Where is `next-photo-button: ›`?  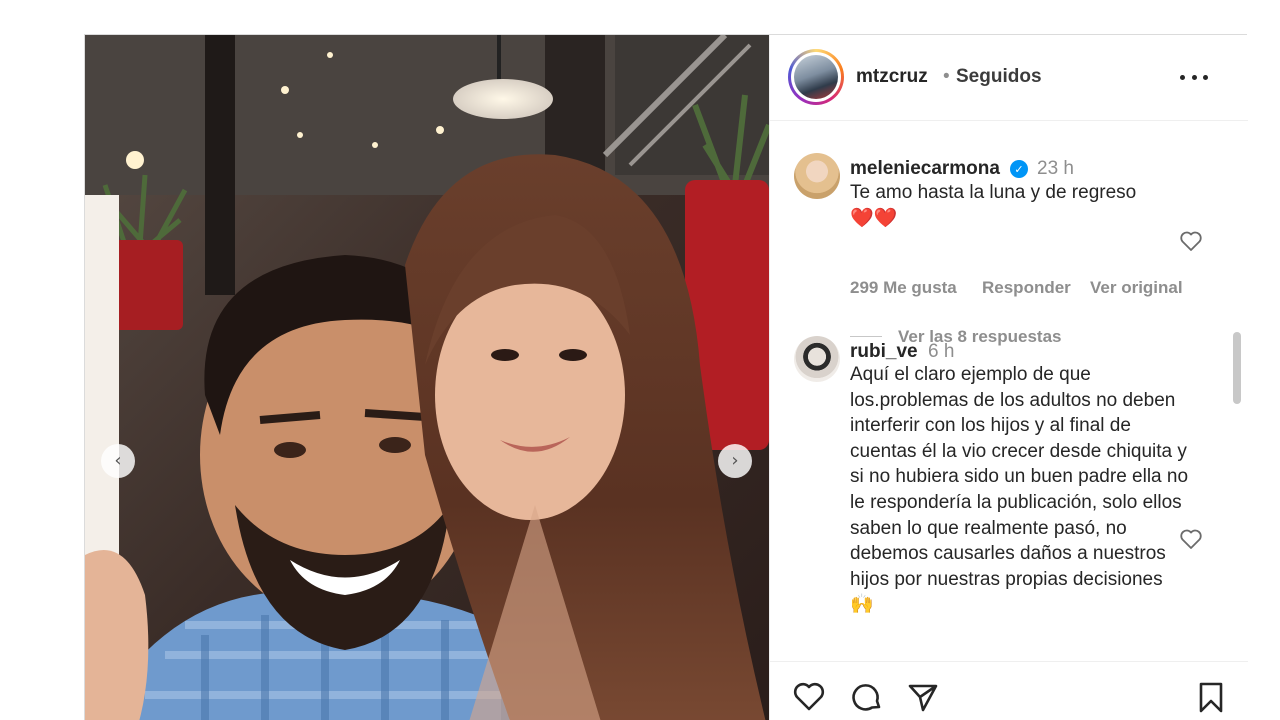 next-photo-button: › is located at coordinates (735, 461).